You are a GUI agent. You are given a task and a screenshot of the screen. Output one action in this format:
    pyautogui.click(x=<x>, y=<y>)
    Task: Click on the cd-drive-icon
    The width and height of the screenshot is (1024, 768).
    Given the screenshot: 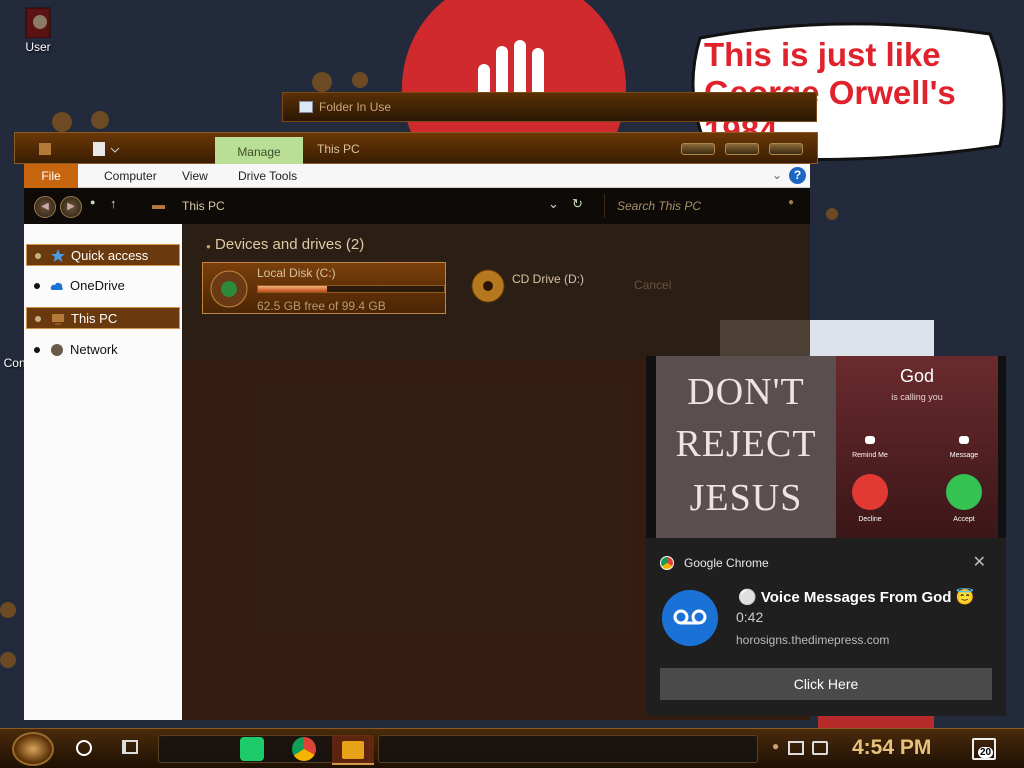 What is the action you would take?
    pyautogui.click(x=488, y=286)
    